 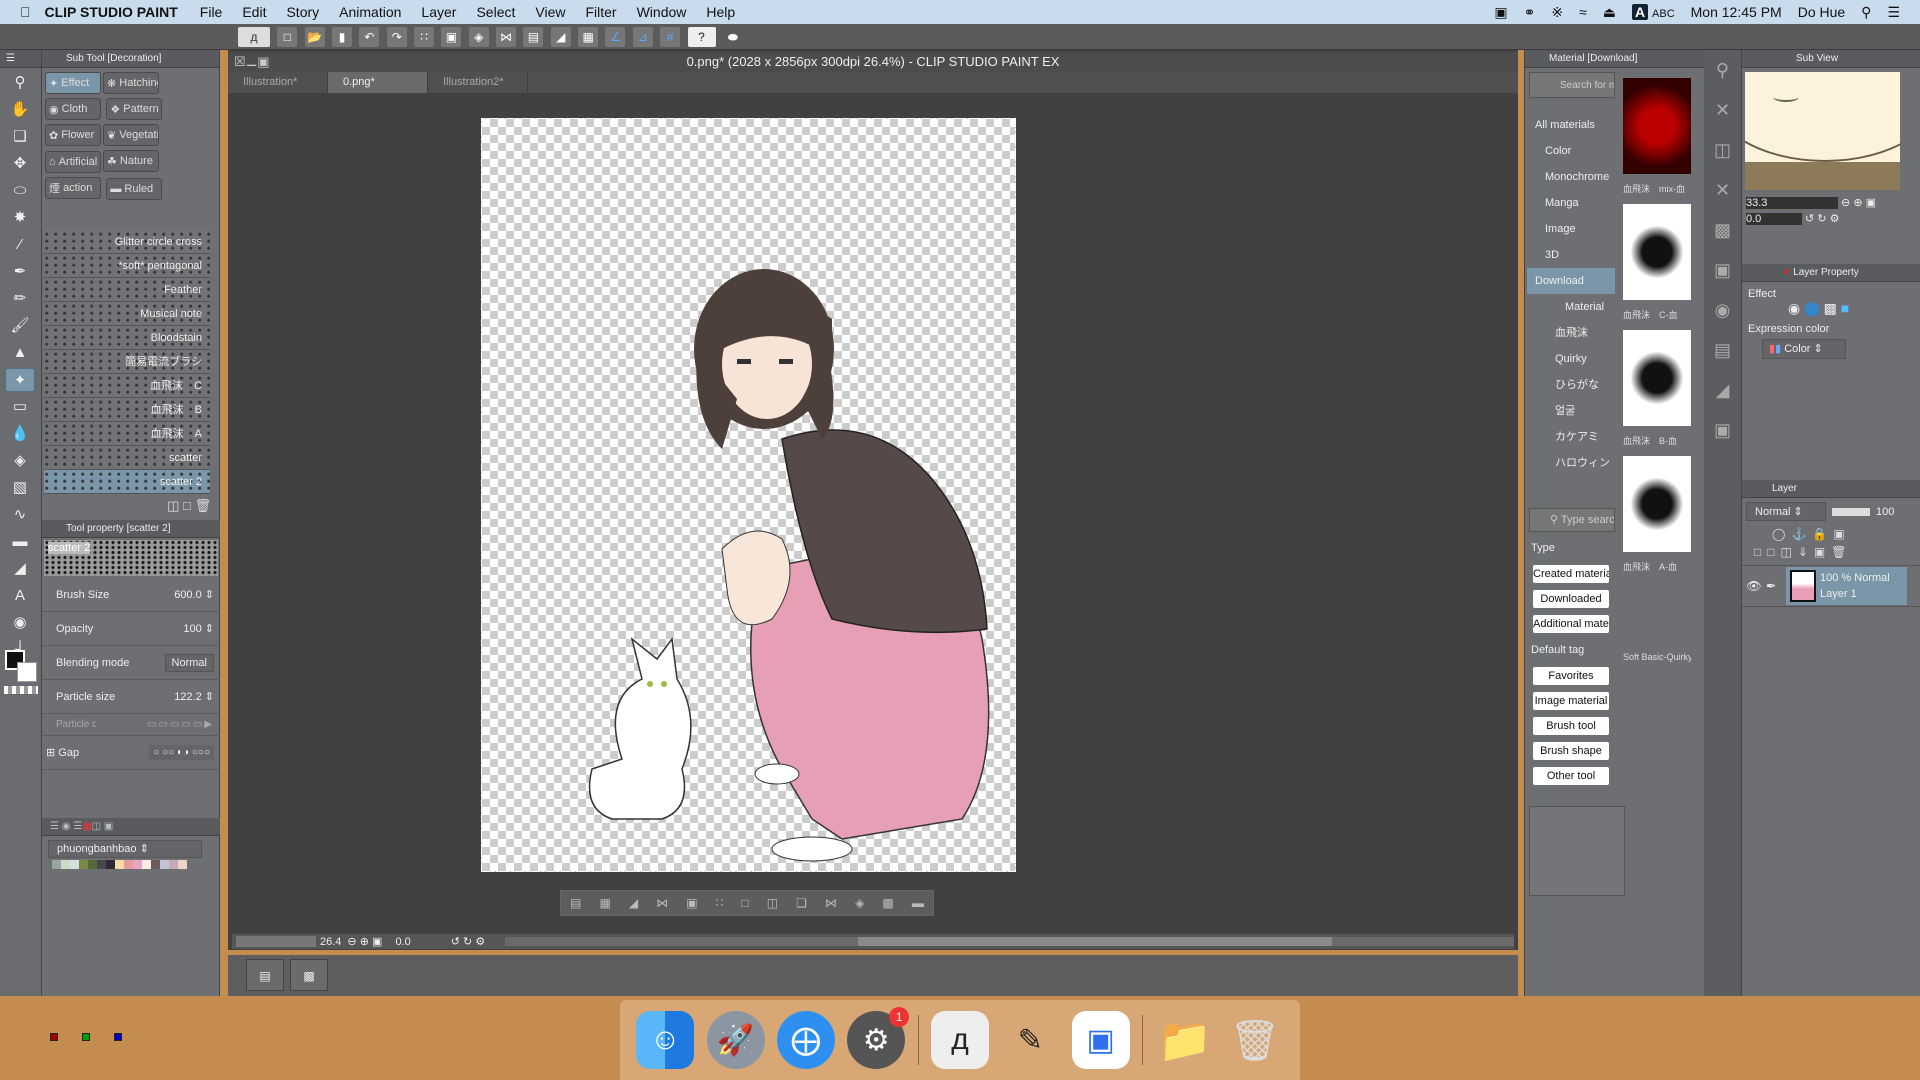 What do you see at coordinates (1657, 627) in the screenshot?
I see `material-item: Soft Basic-Quirky` at bounding box center [1657, 627].